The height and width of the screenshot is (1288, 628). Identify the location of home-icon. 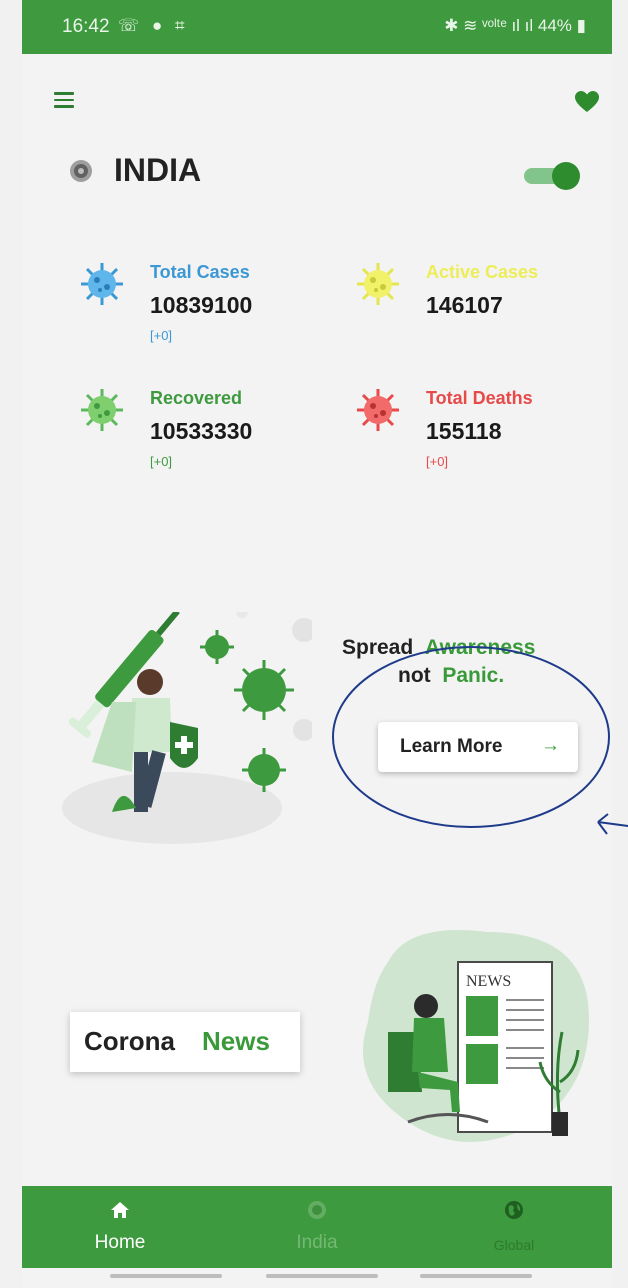
(120, 1210).